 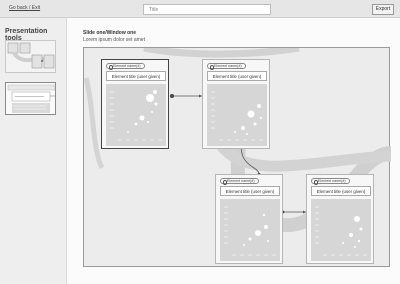 What do you see at coordinates (110, 33) in the screenshot?
I see `slide-title: Slide one/Window one` at bounding box center [110, 33].